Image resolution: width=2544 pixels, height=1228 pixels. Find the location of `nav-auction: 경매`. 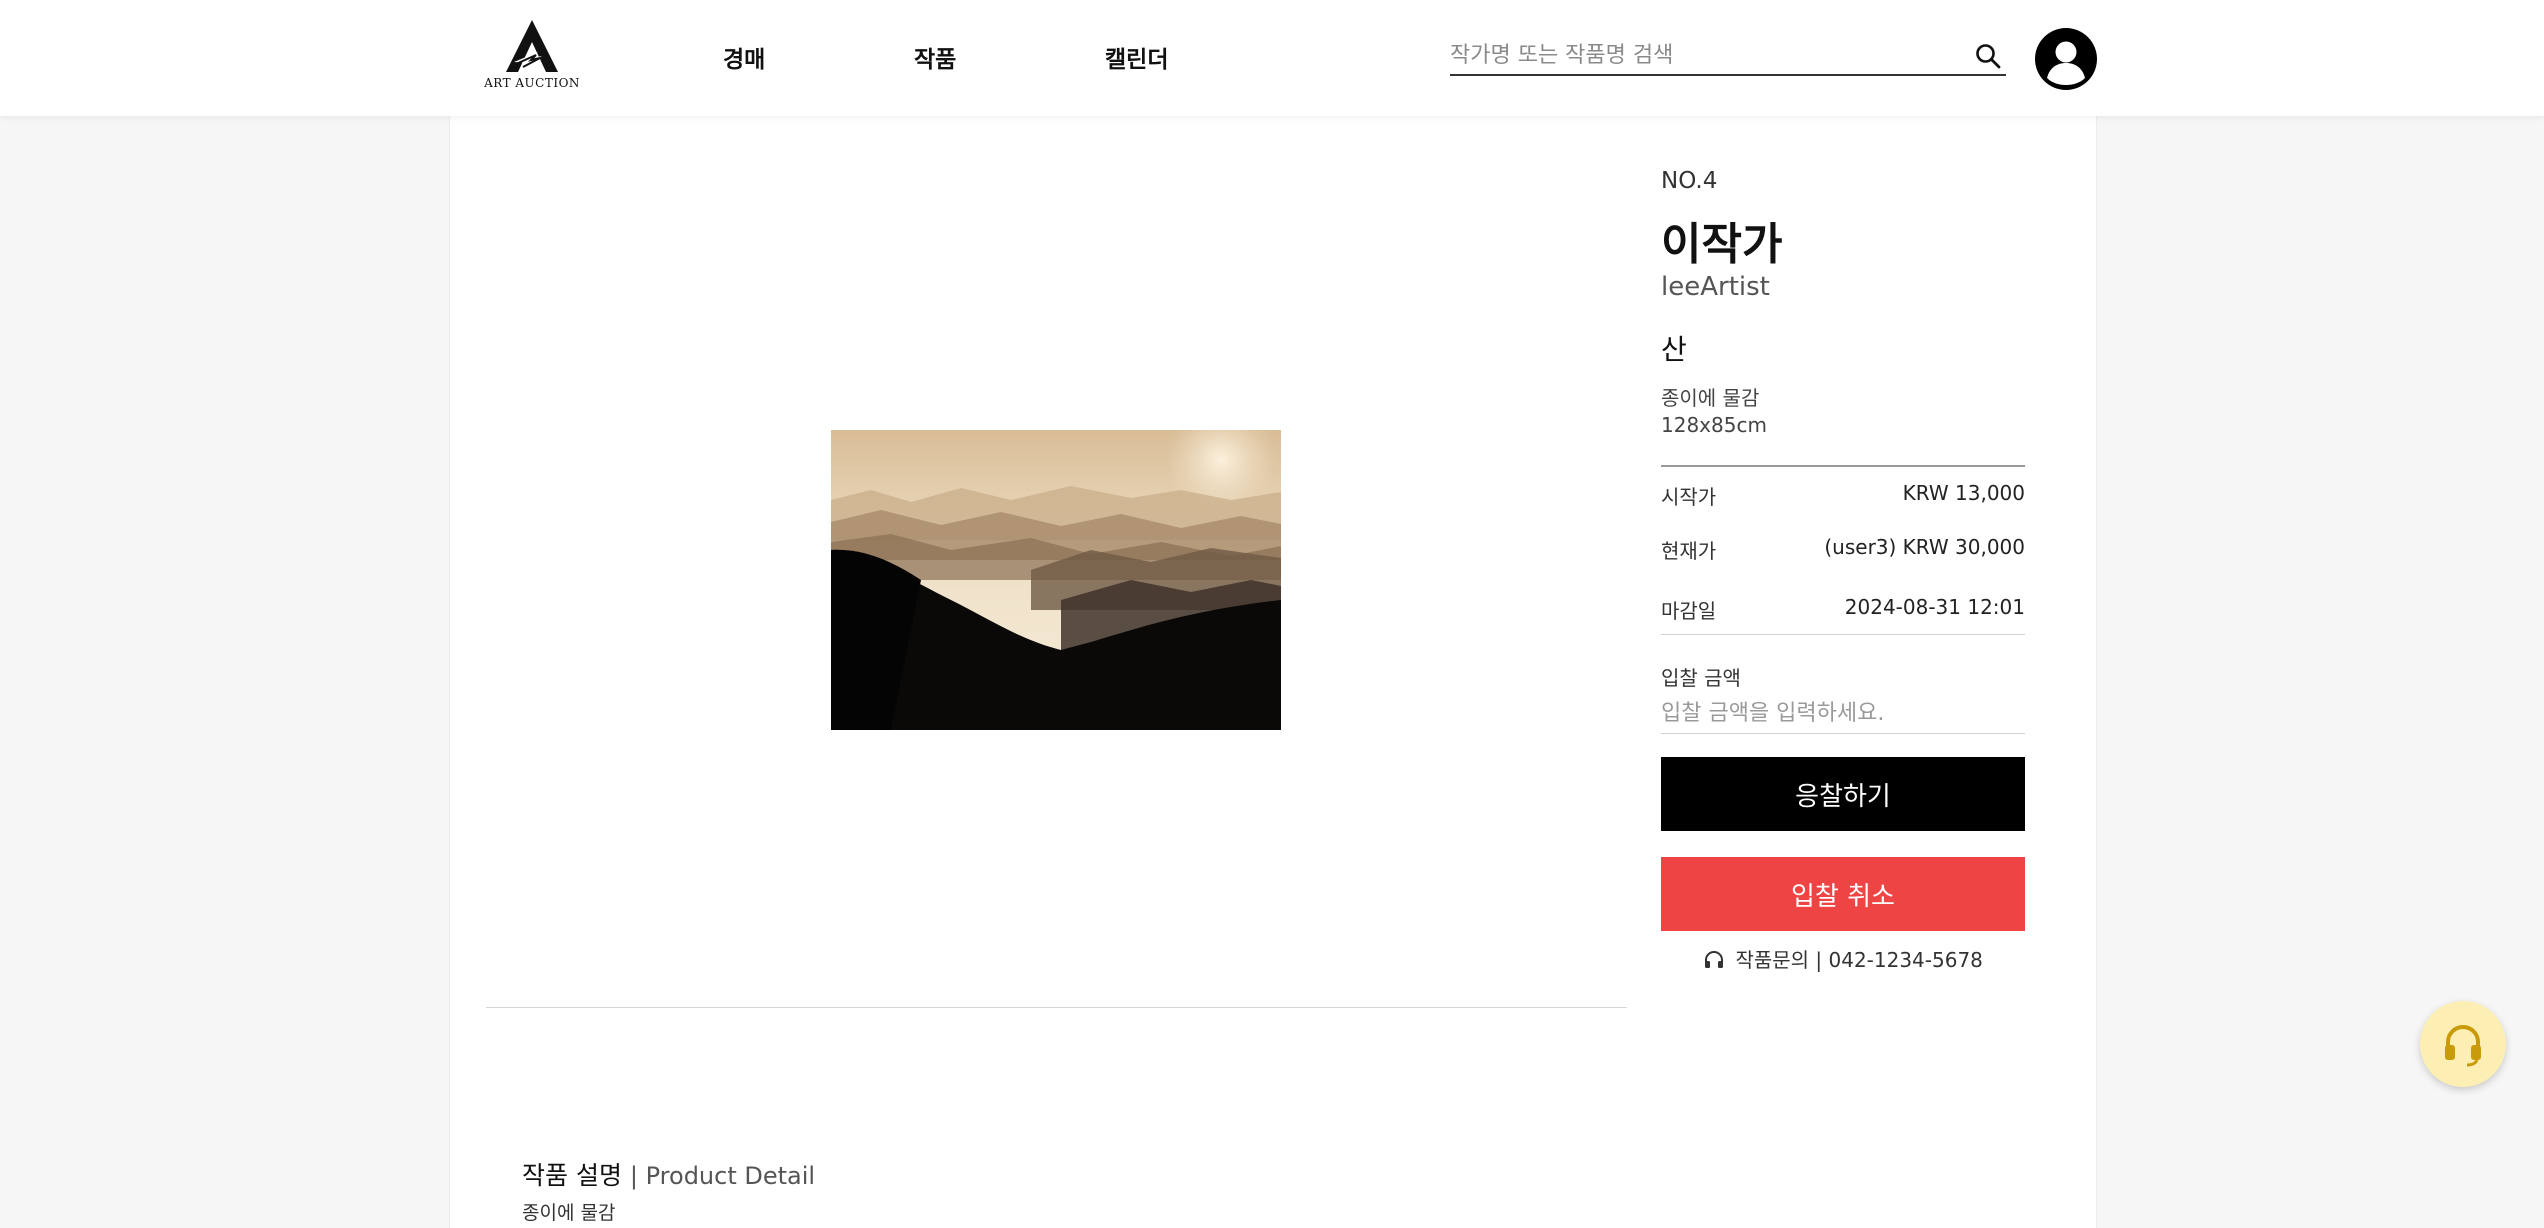

nav-auction: 경매 is located at coordinates (744, 57).